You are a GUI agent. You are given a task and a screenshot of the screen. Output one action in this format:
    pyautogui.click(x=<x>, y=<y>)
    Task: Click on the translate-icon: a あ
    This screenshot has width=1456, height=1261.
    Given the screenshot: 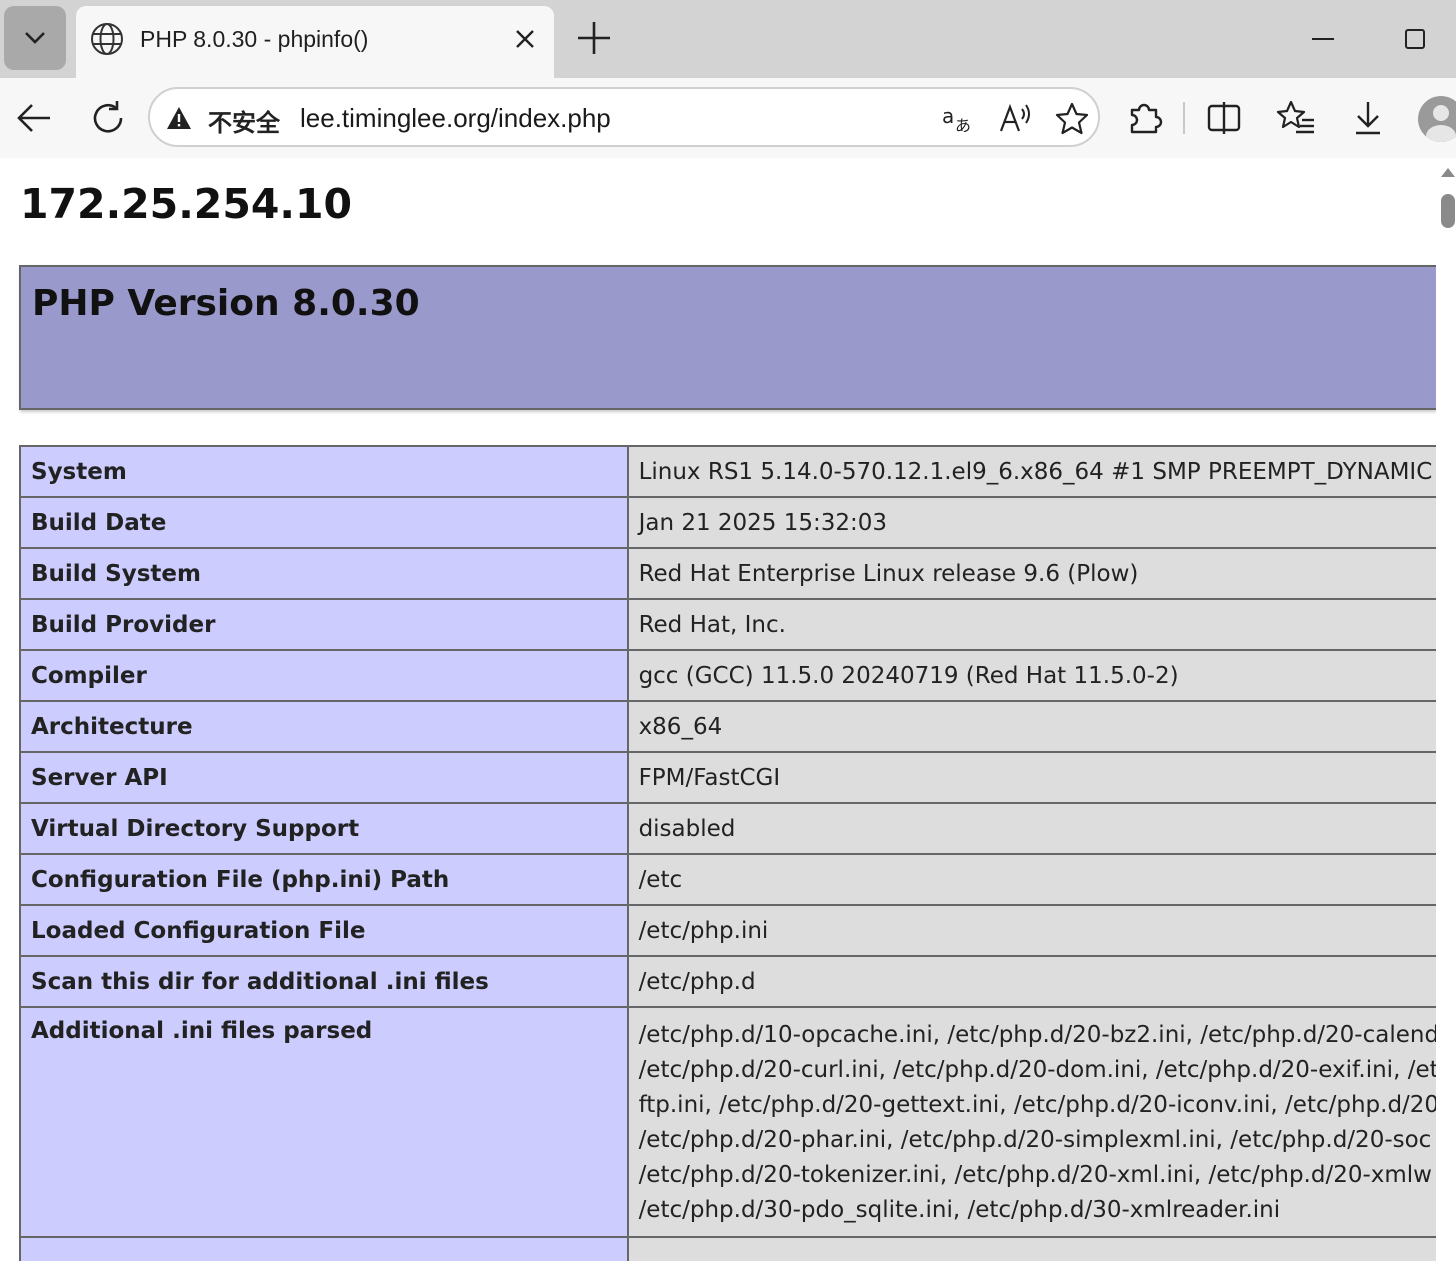 What is the action you would take?
    pyautogui.click(x=958, y=119)
    